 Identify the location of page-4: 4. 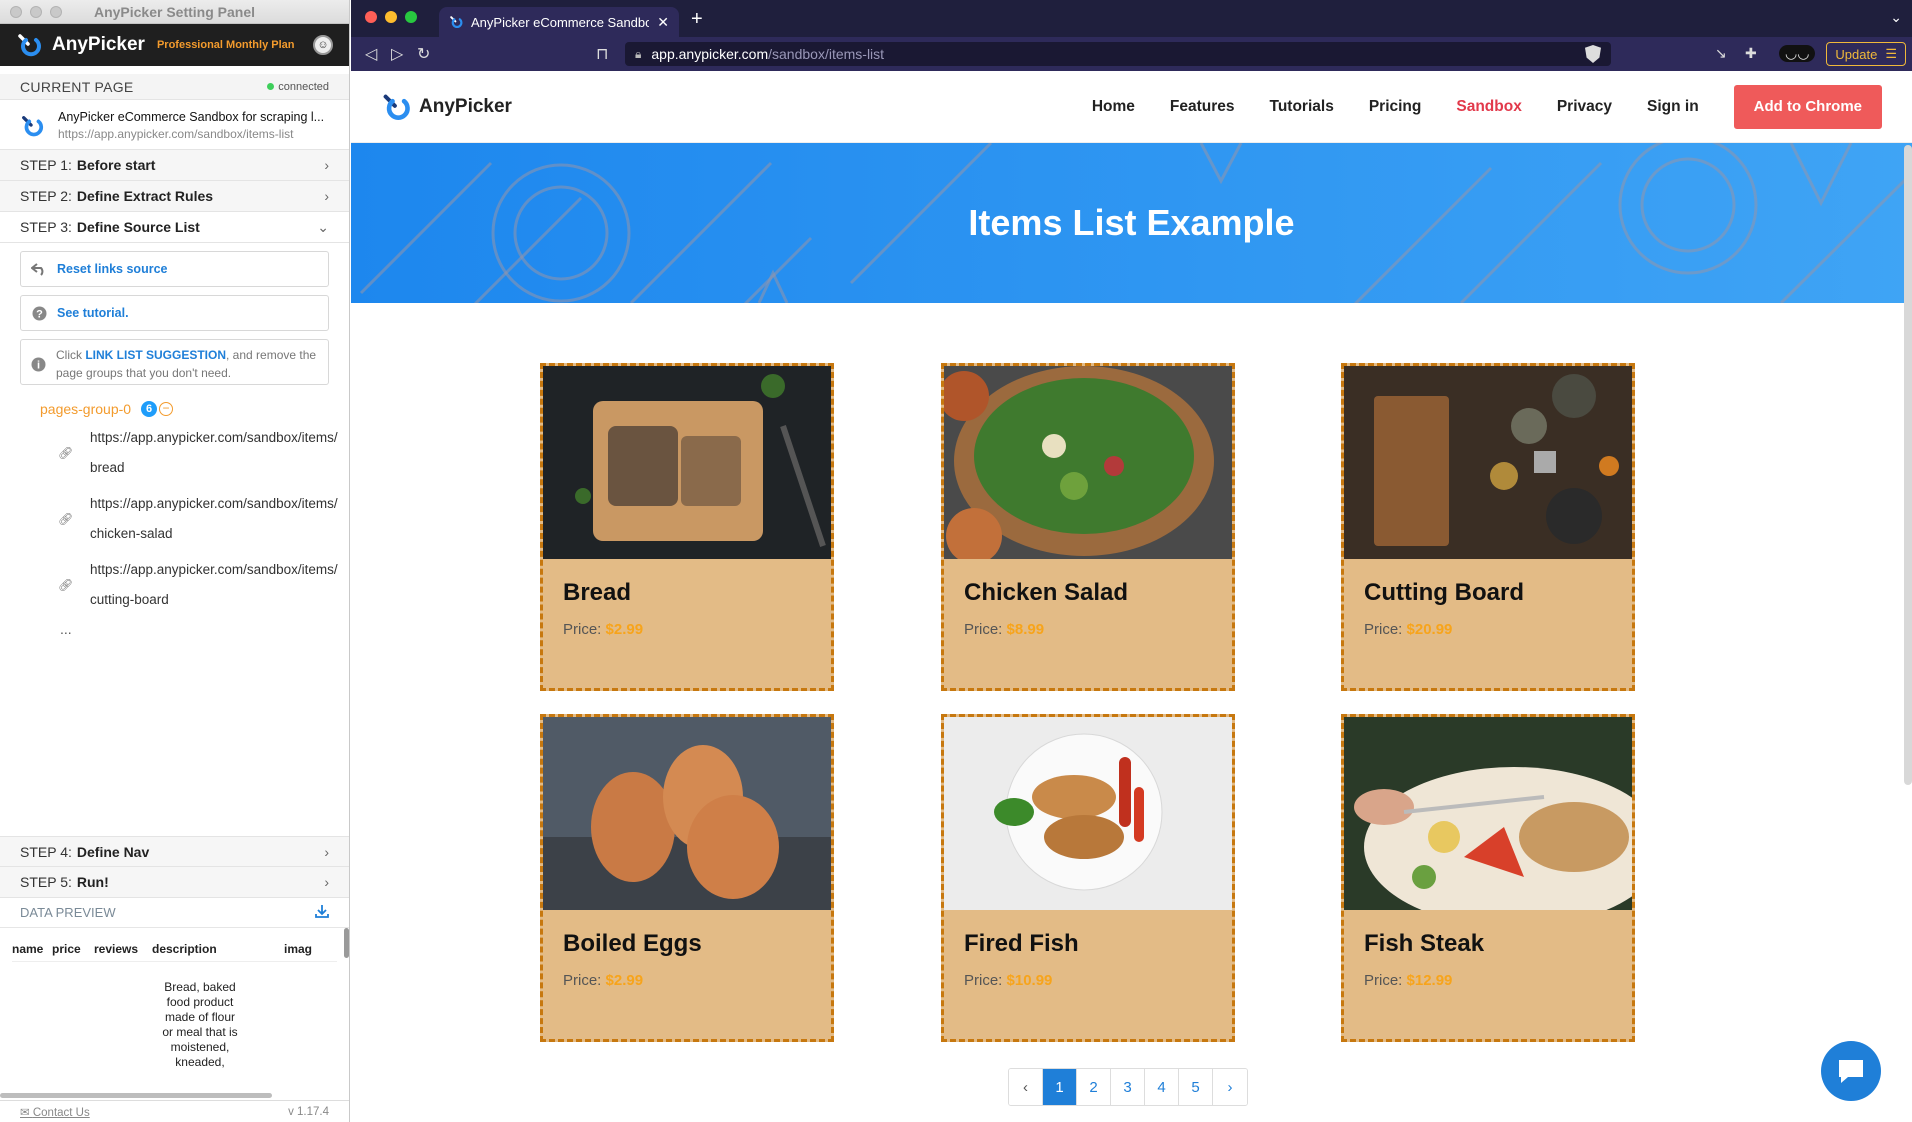
(1162, 1087).